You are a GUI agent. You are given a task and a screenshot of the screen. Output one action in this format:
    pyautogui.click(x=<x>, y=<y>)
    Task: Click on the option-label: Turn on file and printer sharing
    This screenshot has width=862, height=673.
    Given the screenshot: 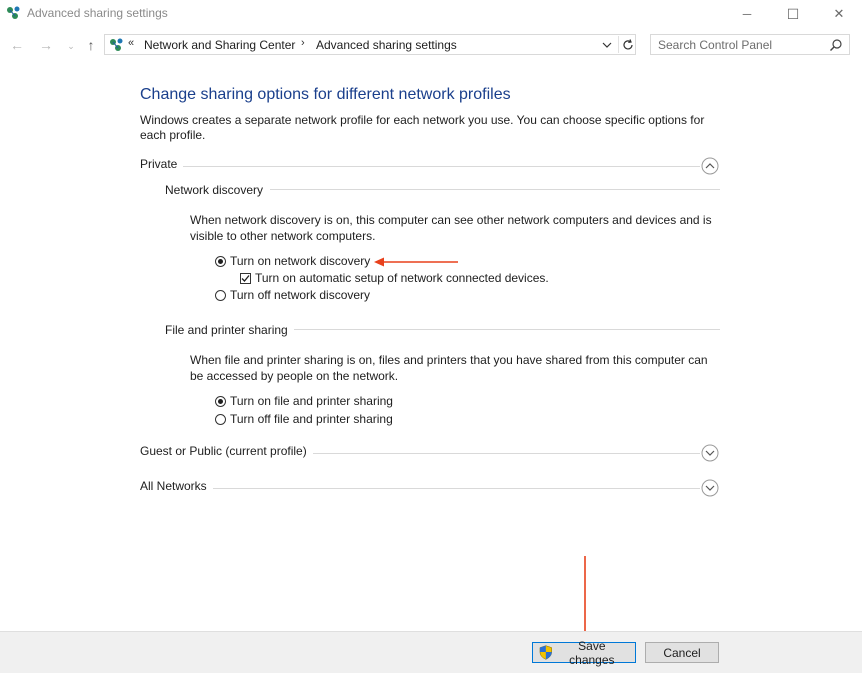 What is the action you would take?
    pyautogui.click(x=311, y=401)
    